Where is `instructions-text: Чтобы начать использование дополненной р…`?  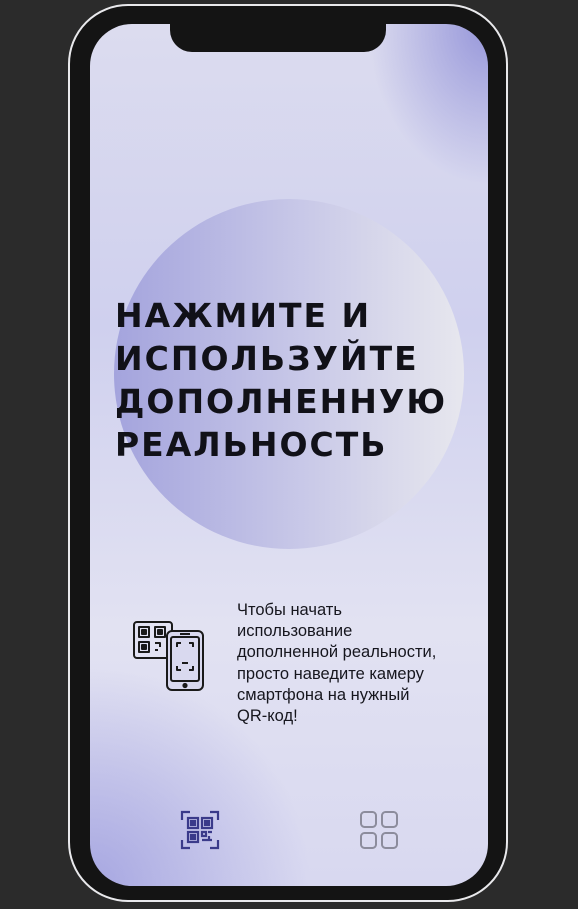
instructions-text: Чтобы начать использование дополненной р… is located at coordinates (354, 663).